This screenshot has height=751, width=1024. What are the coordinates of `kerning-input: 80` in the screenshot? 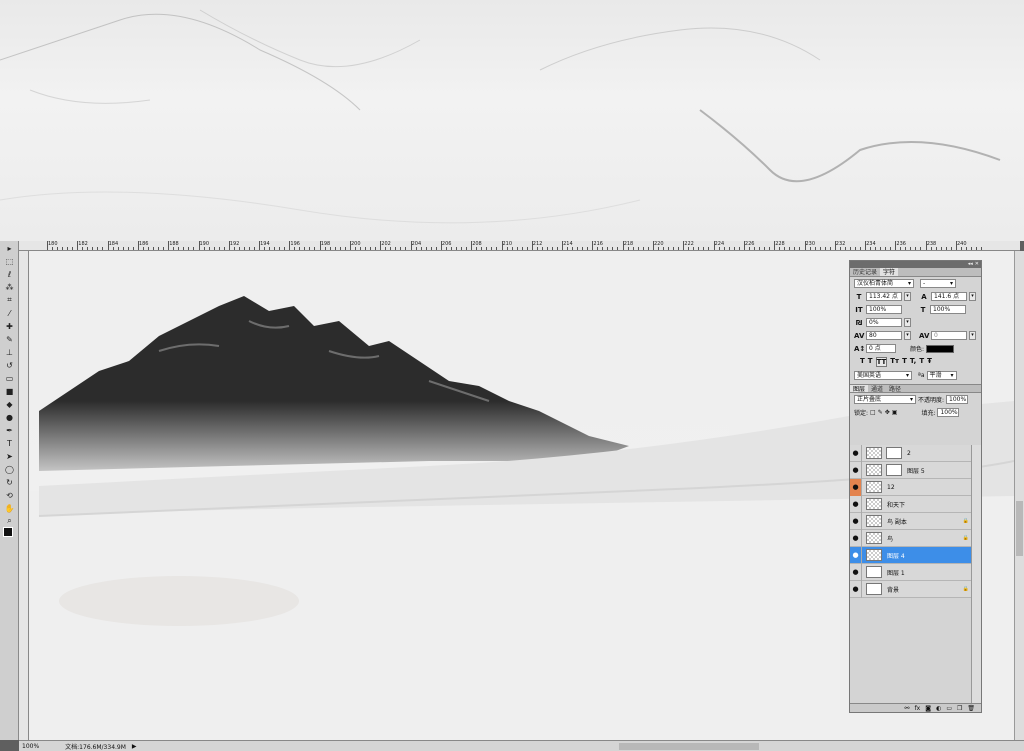 It's located at (884, 335).